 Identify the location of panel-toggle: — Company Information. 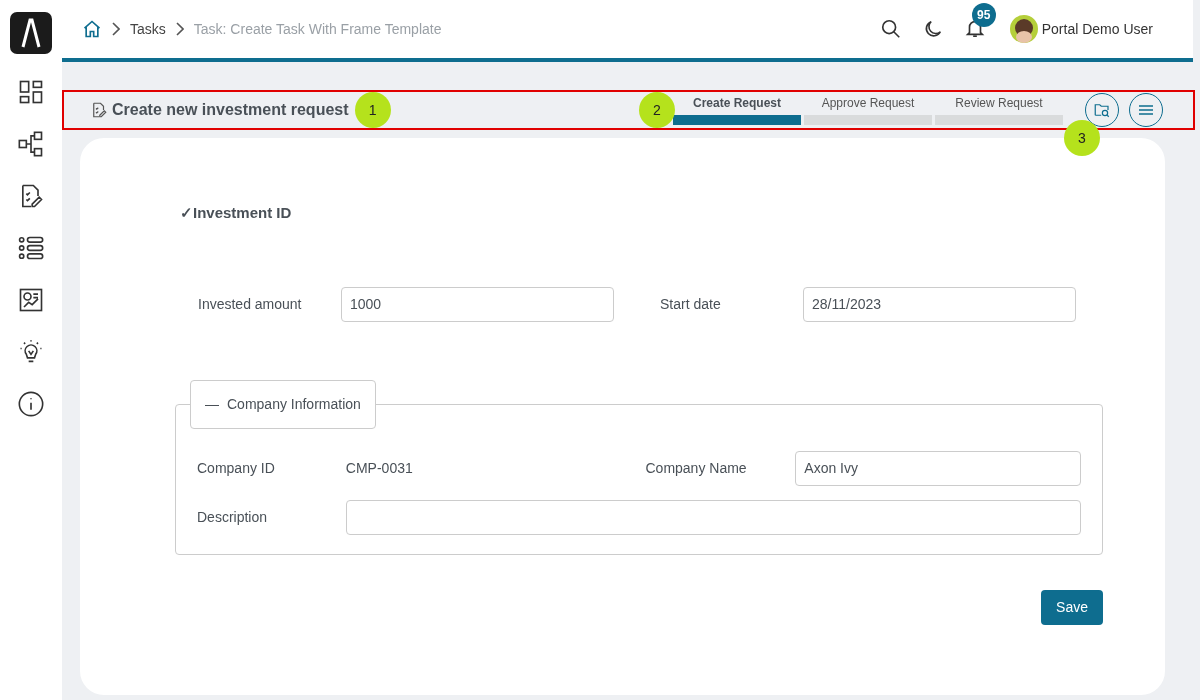
(283, 404).